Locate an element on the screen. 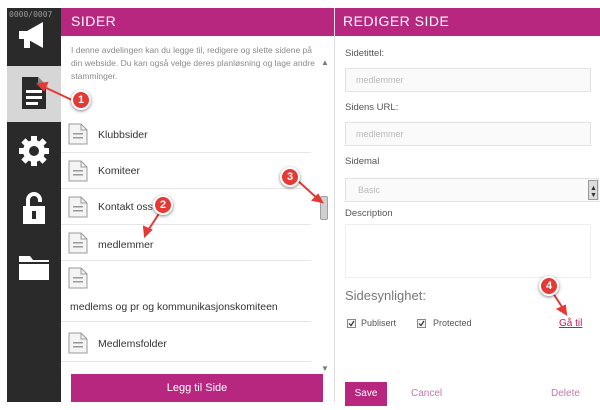 The height and width of the screenshot is (410, 600). pages-panel-title: SIDER is located at coordinates (94, 21).